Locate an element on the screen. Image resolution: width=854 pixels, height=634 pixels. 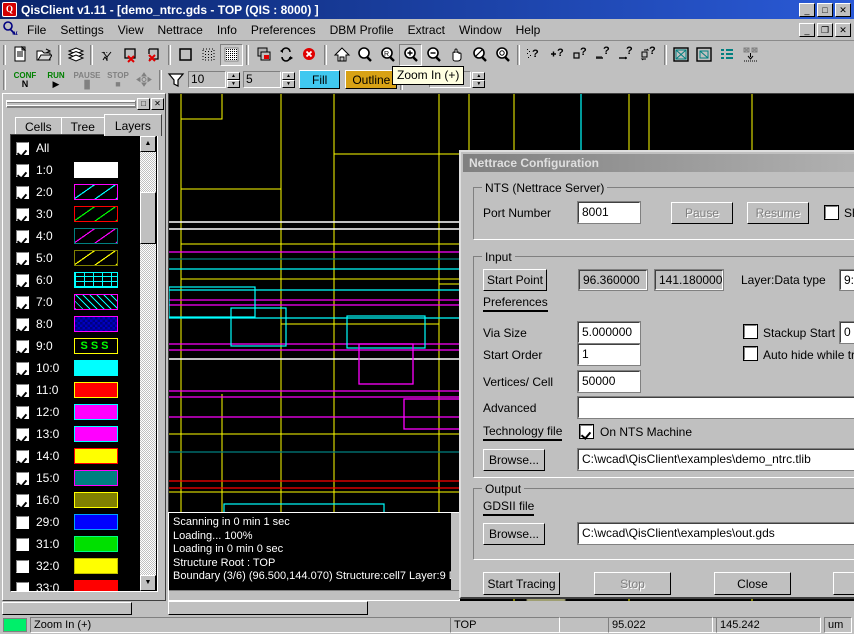
zoom-previous-icon: R is located at coordinates (387, 54).